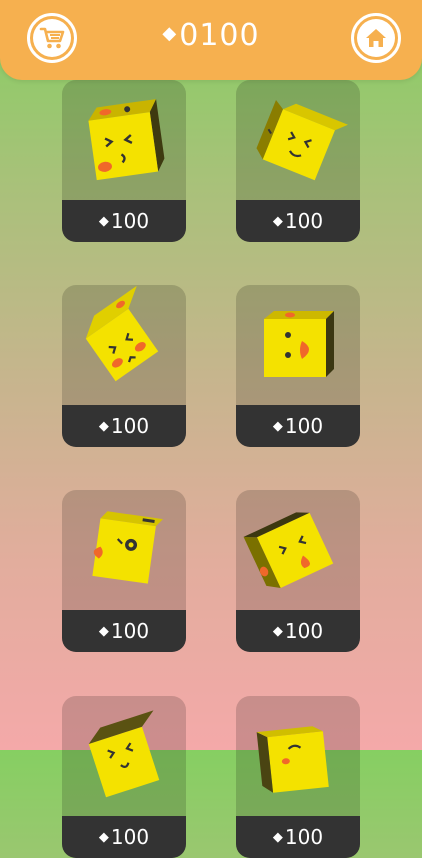 This screenshot has width=422, height=858. I want to click on top-bar: ◆0100, so click(211, 40).